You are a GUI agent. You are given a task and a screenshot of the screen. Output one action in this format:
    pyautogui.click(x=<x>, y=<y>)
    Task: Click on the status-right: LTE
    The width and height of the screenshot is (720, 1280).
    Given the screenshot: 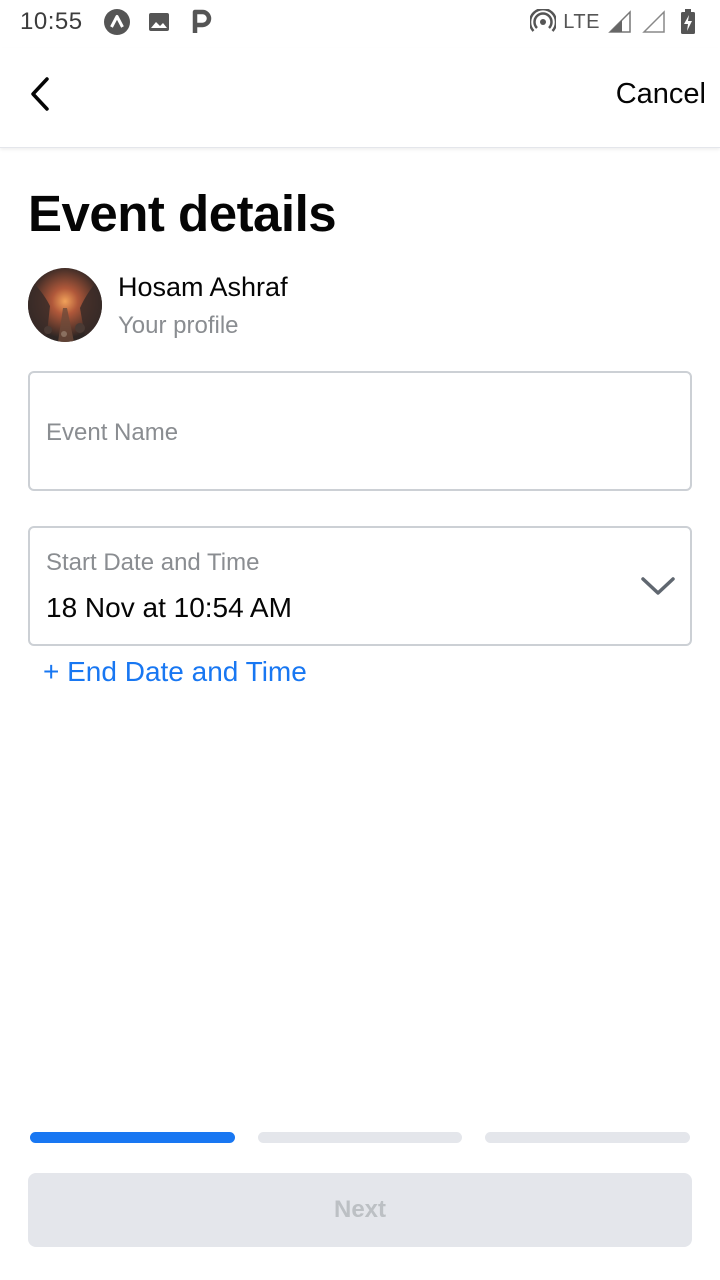 What is the action you would take?
    pyautogui.click(x=615, y=22)
    